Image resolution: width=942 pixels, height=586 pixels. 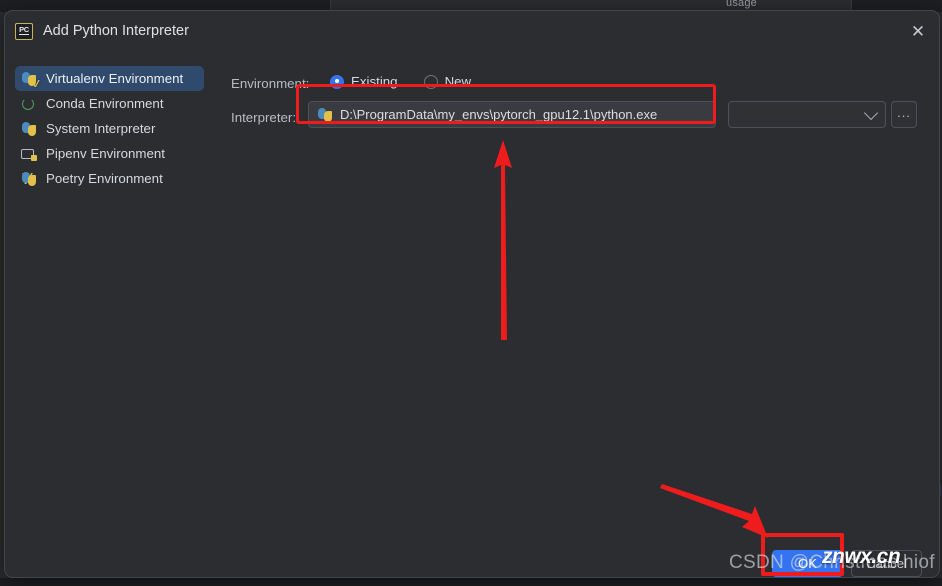 I want to click on environment-radio-group: Existing New, so click(x=400, y=81).